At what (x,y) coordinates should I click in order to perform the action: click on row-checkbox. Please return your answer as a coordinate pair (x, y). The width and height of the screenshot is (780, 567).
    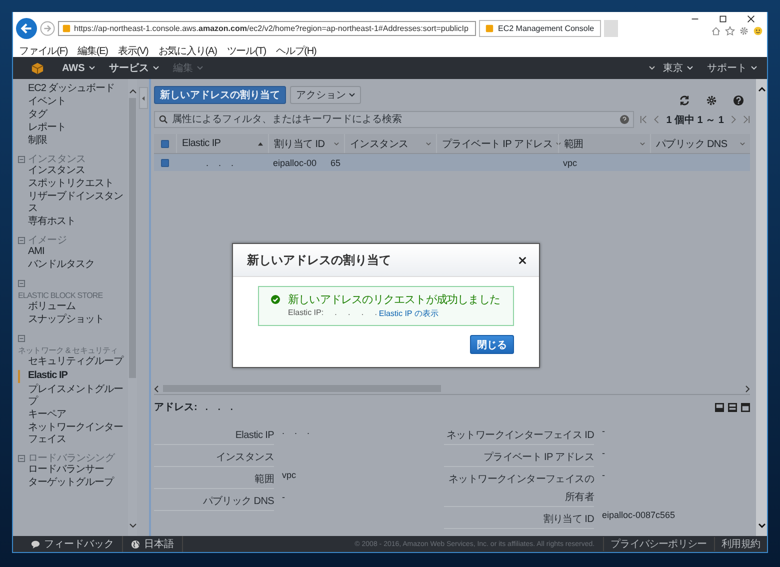
    Looking at the image, I should click on (165, 162).